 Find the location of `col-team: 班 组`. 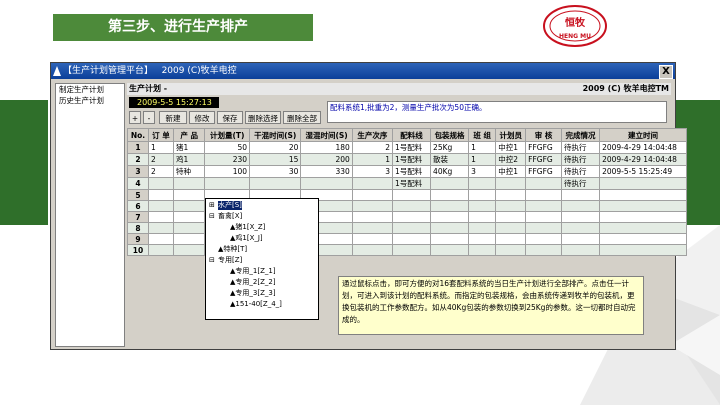

col-team: 班 组 is located at coordinates (482, 135).